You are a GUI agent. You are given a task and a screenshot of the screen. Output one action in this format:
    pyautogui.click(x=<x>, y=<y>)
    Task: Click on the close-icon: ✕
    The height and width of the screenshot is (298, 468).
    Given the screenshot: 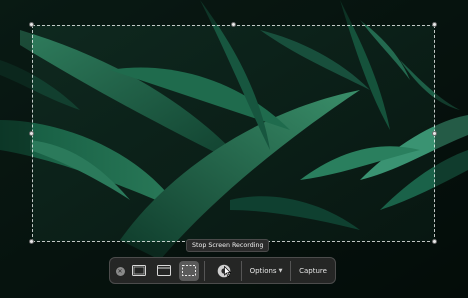 What is the action you would take?
    pyautogui.click(x=120, y=271)
    